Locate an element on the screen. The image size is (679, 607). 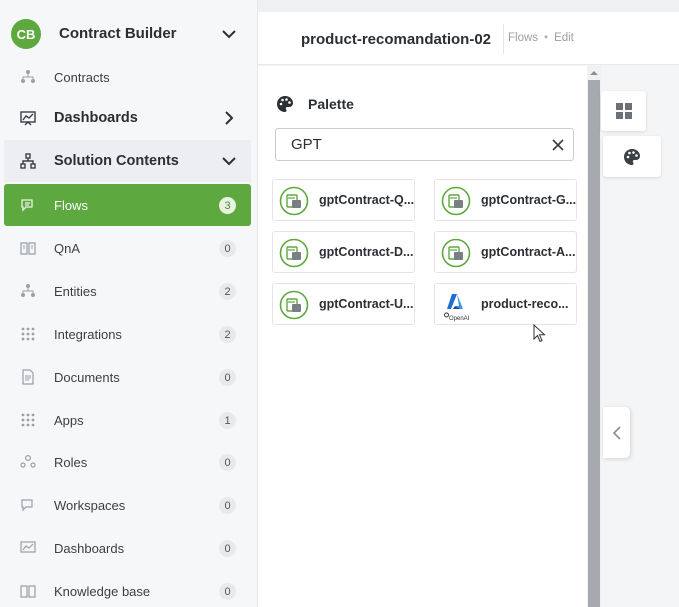
palette-title: Palette is located at coordinates (331, 104).